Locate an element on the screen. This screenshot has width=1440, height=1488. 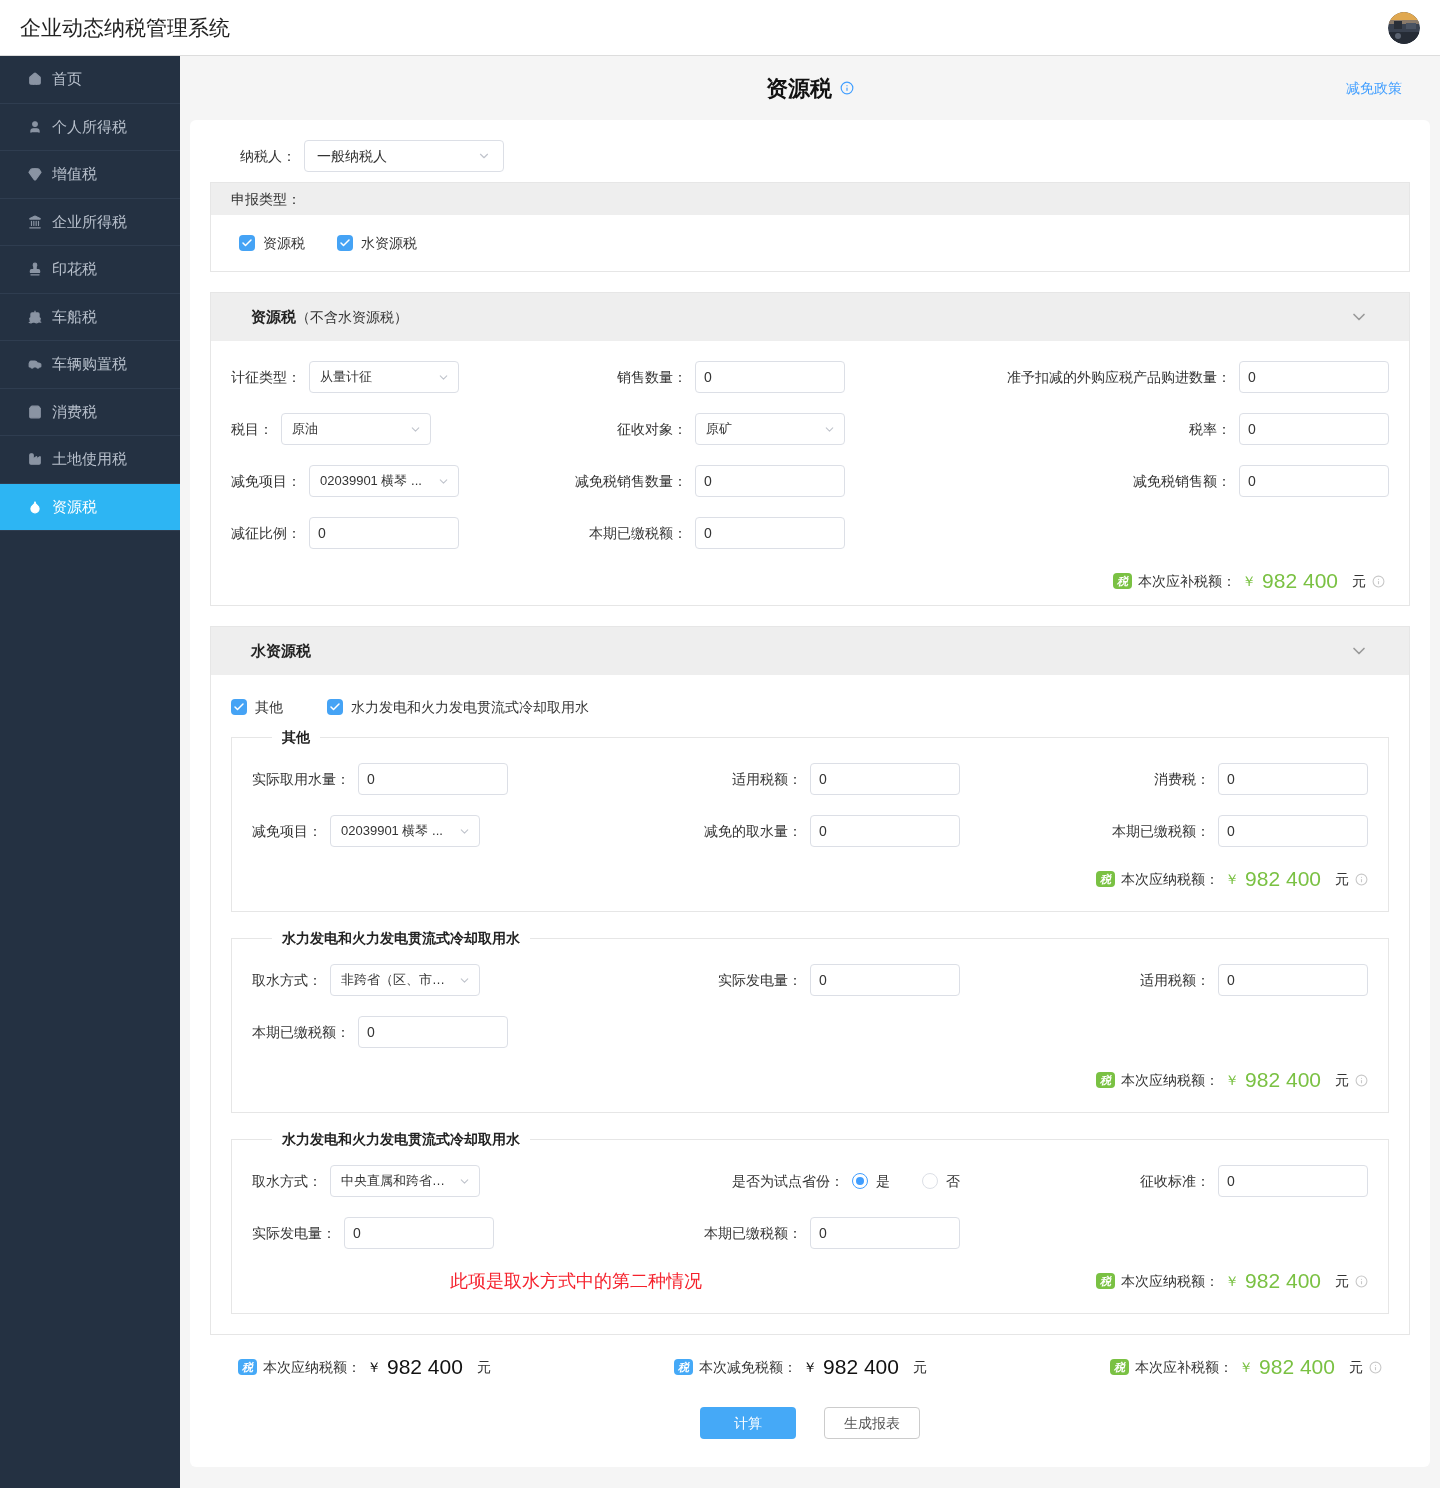
checkbox-label: 水力发电和火力发电贯流式冷却取用水 is located at coordinates (470, 707).